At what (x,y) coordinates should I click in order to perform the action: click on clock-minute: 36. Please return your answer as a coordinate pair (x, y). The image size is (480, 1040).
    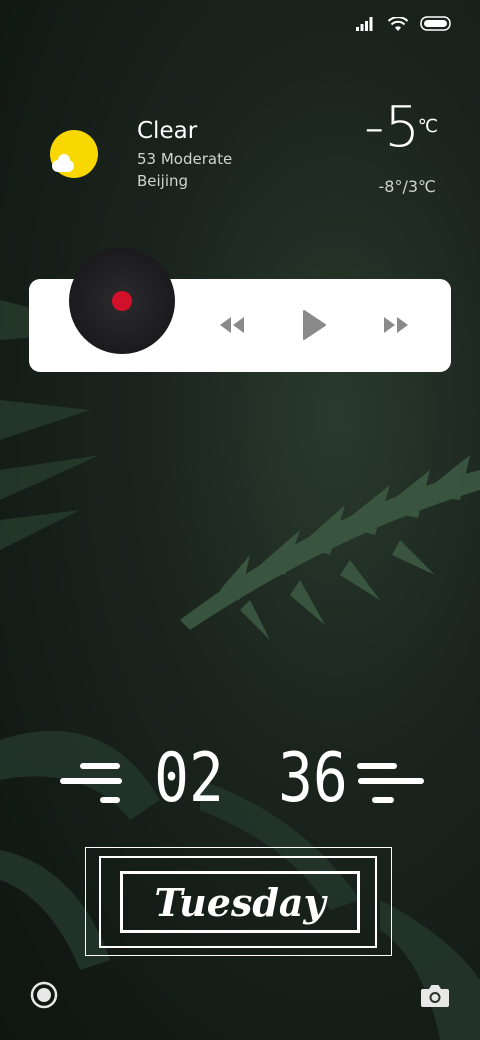
    Looking at the image, I should click on (313, 778).